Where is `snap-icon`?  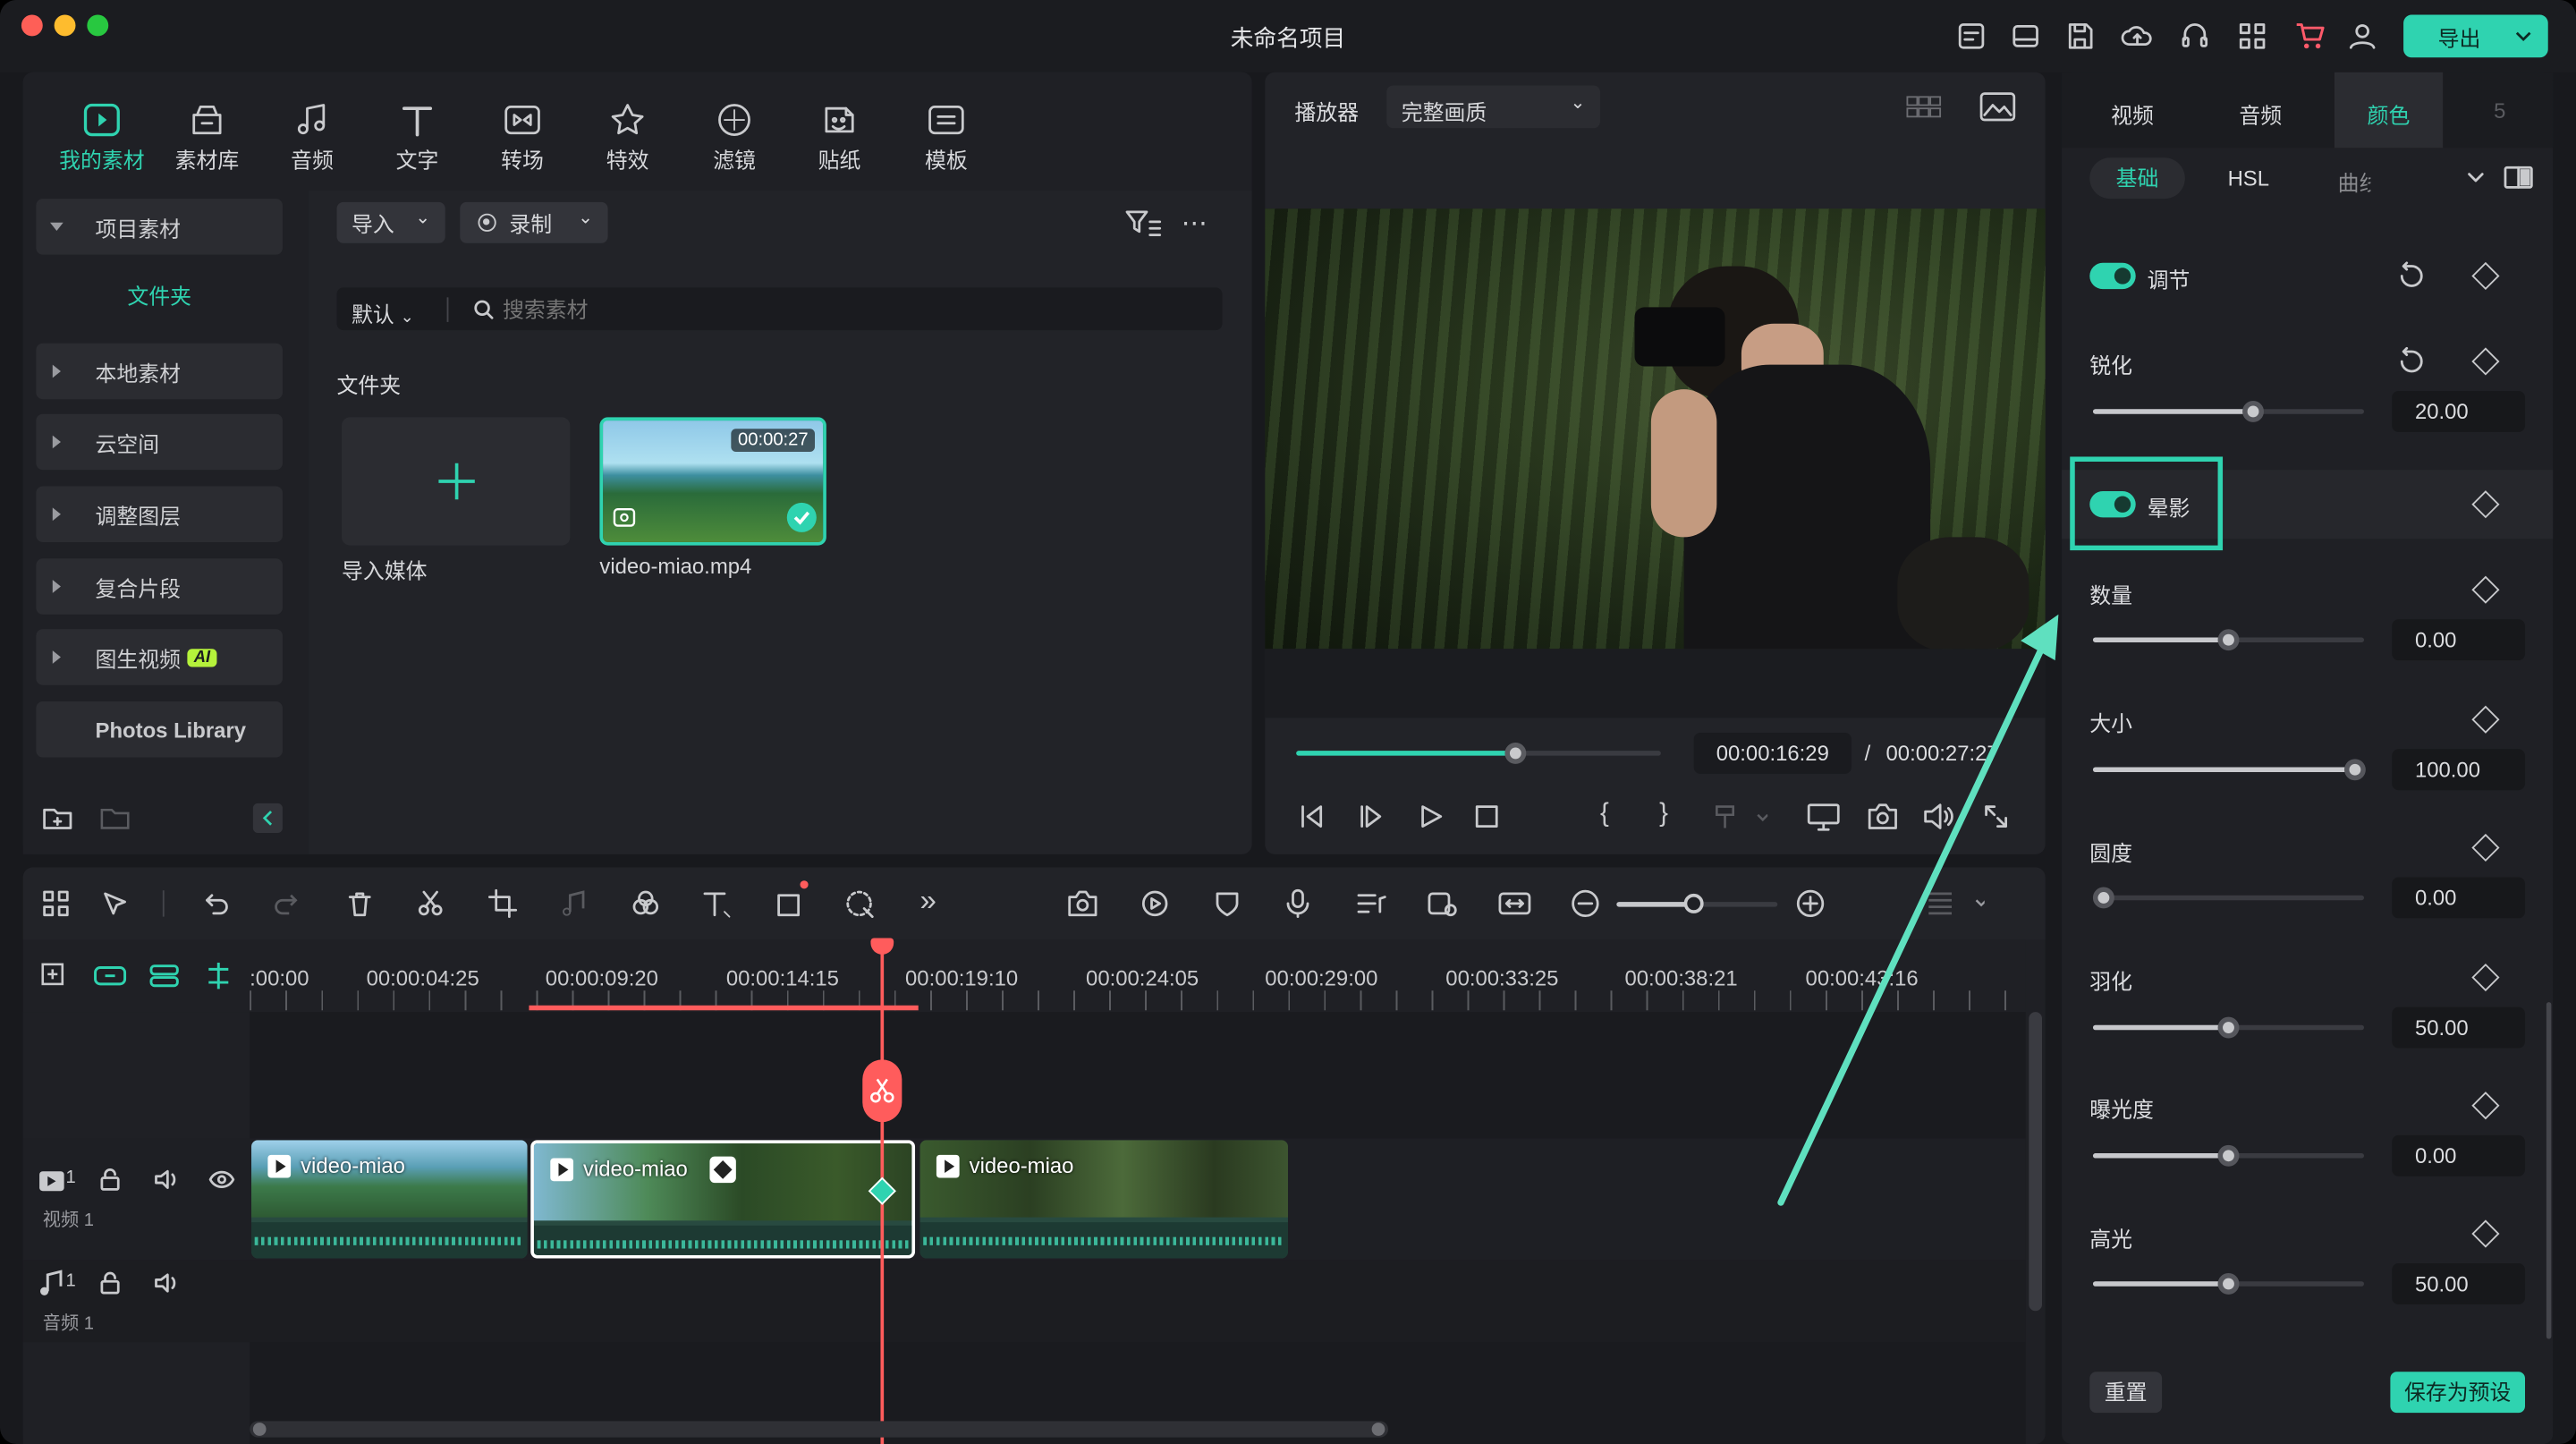 snap-icon is located at coordinates (218, 976).